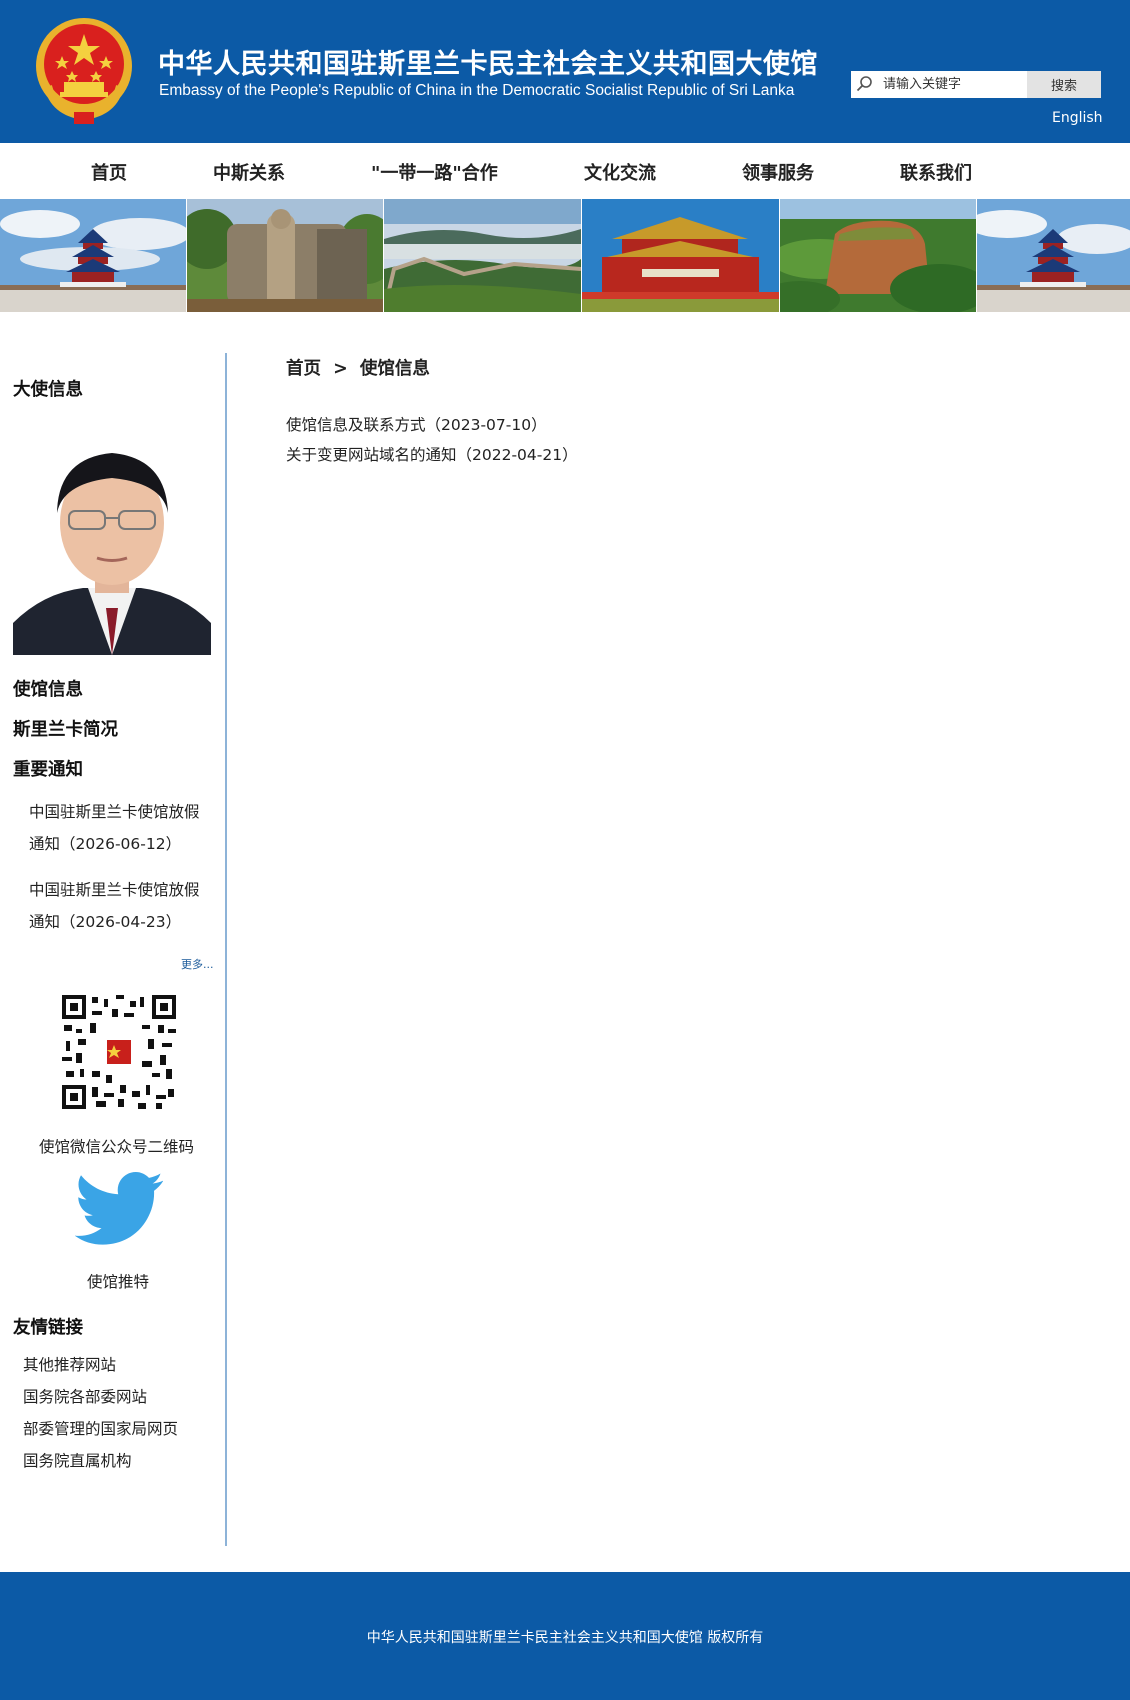 The width and height of the screenshot is (1130, 1700). Describe the element at coordinates (100, 1428) in the screenshot. I see `friendly-link: 部委管理的国家局网页` at that location.